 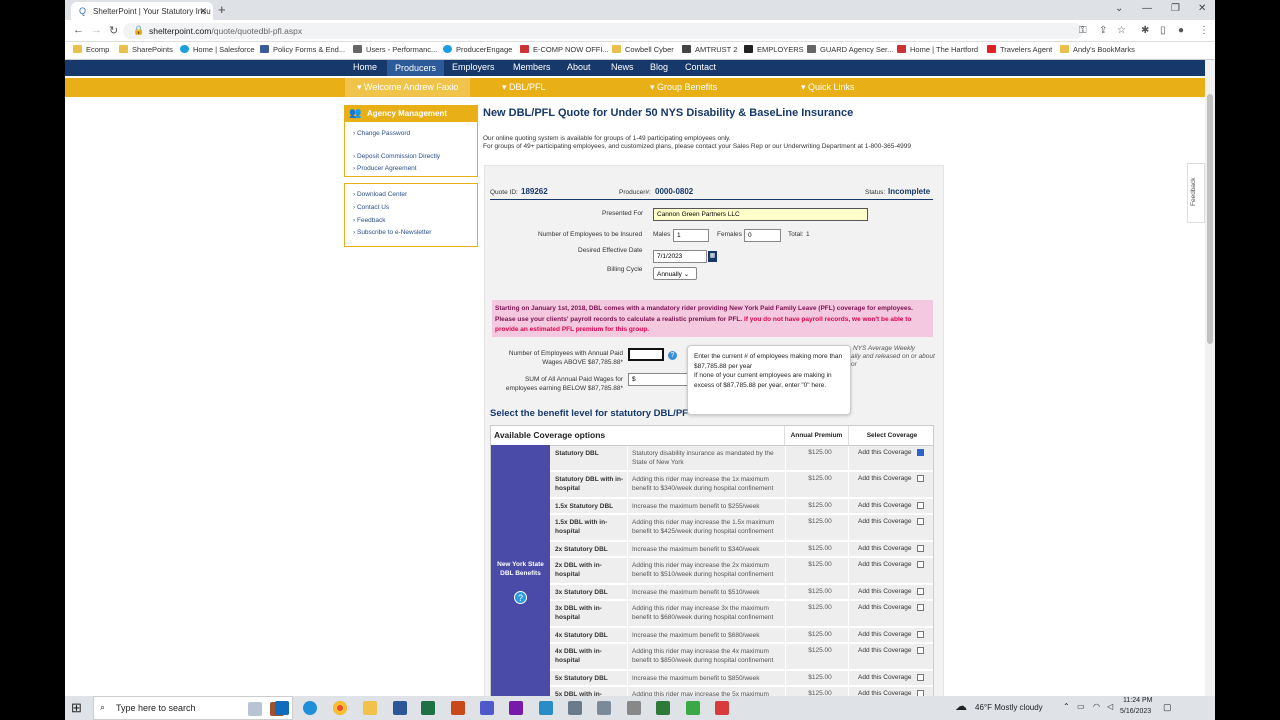 What do you see at coordinates (1119, 8) in the screenshot?
I see `tab-search-chevron-icon: ⌄` at bounding box center [1119, 8].